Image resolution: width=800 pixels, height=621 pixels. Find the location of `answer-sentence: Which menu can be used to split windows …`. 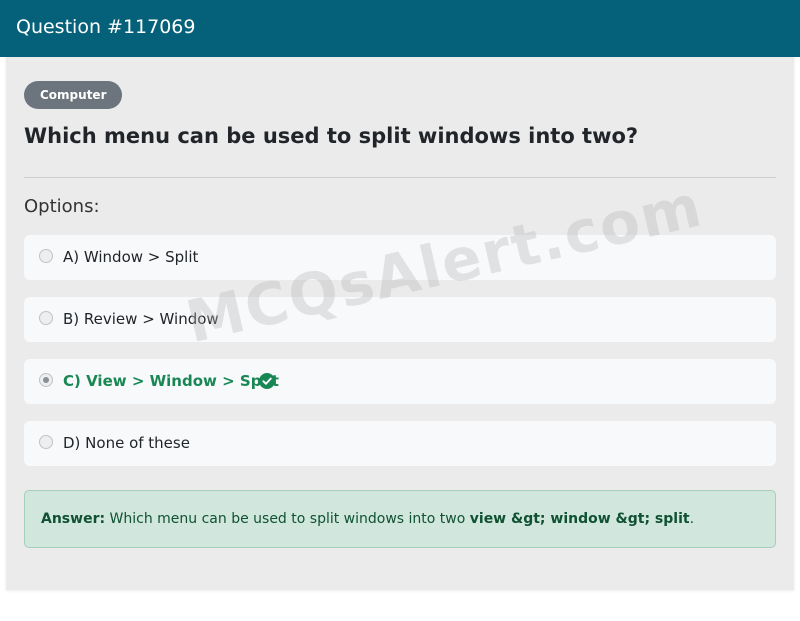

answer-sentence: Which menu can be used to split windows … is located at coordinates (287, 519).